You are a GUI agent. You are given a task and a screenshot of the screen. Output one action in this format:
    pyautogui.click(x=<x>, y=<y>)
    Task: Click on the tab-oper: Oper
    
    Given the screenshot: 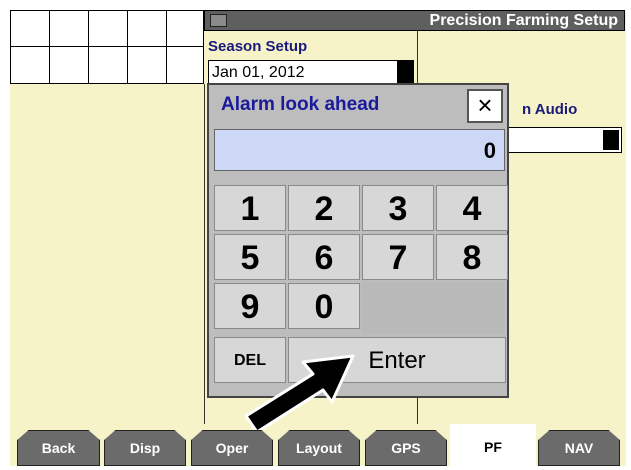 What is the action you would take?
    pyautogui.click(x=232, y=448)
    